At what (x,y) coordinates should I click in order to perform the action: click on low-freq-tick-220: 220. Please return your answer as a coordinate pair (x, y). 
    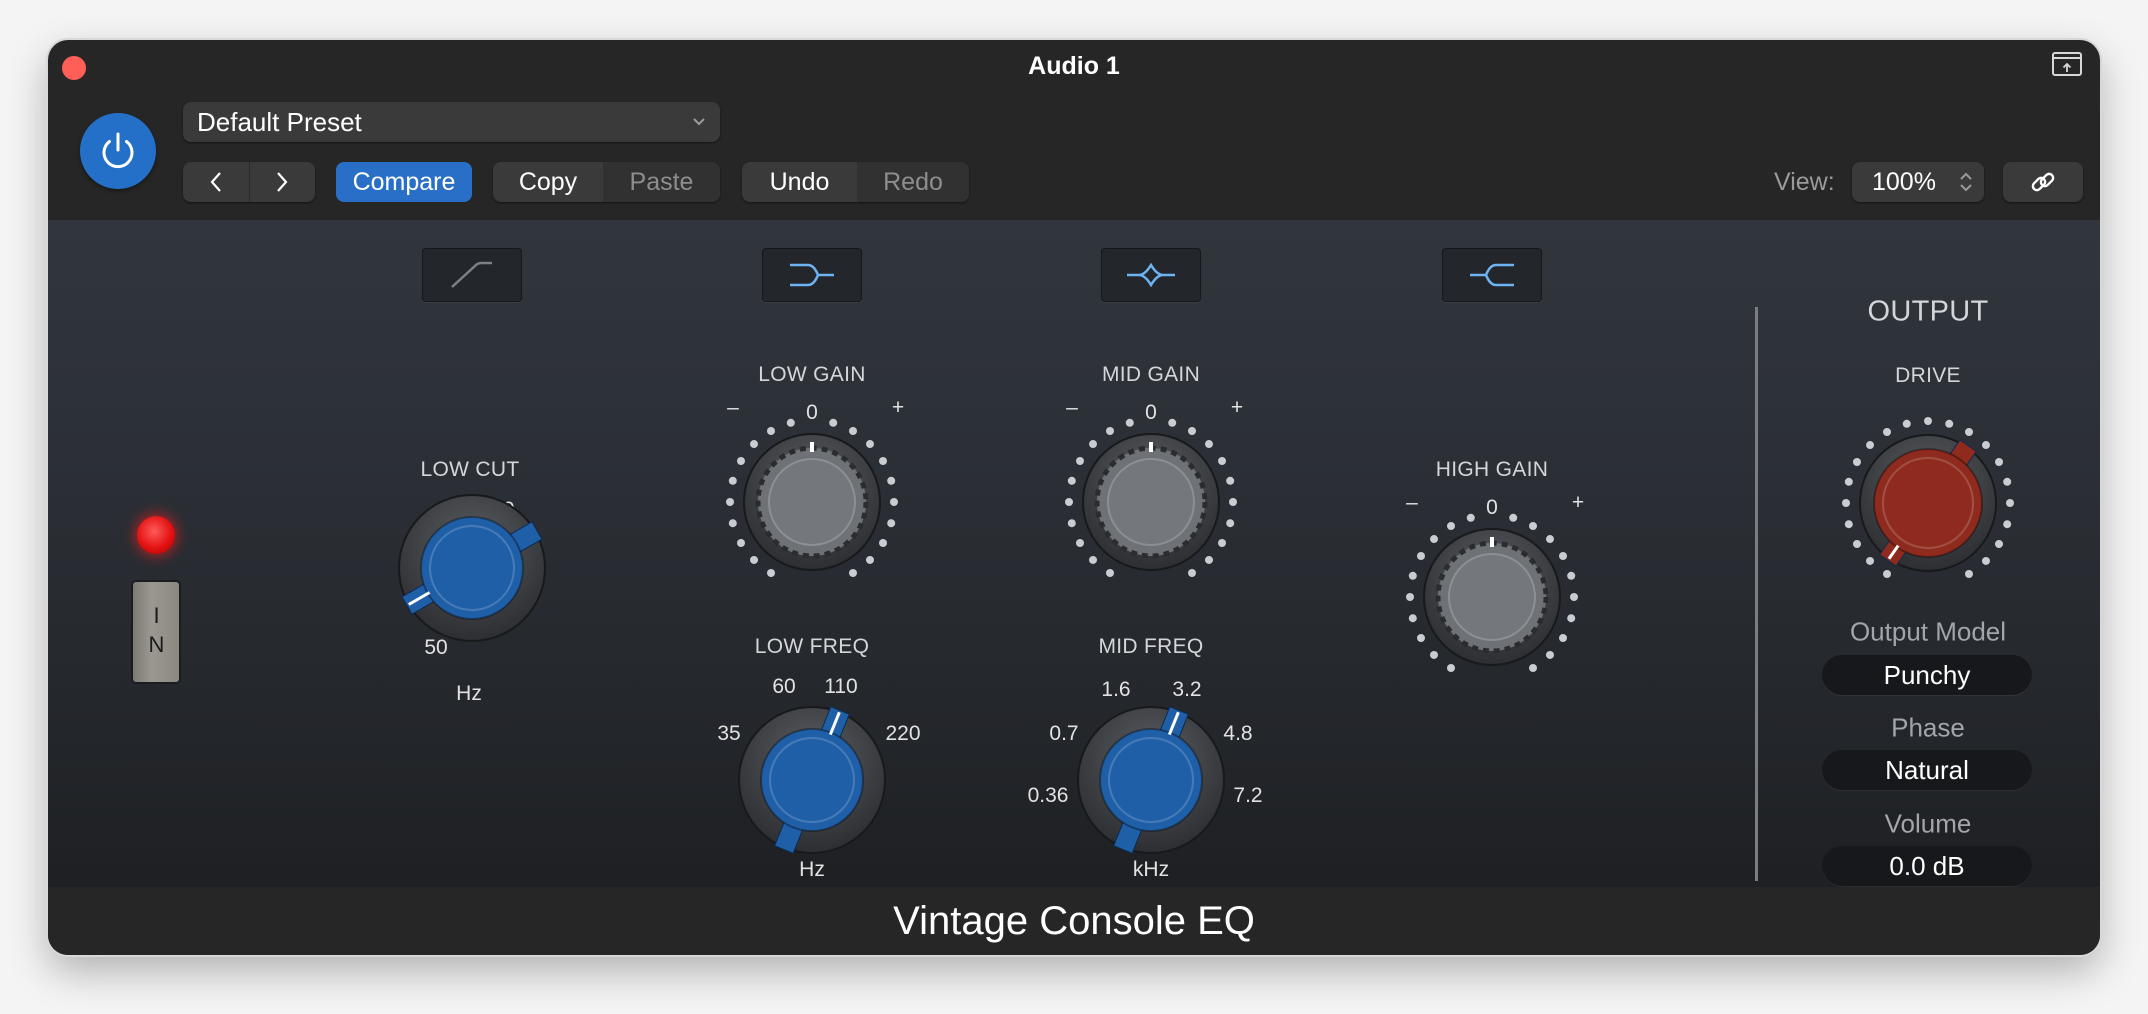
    Looking at the image, I should click on (903, 733).